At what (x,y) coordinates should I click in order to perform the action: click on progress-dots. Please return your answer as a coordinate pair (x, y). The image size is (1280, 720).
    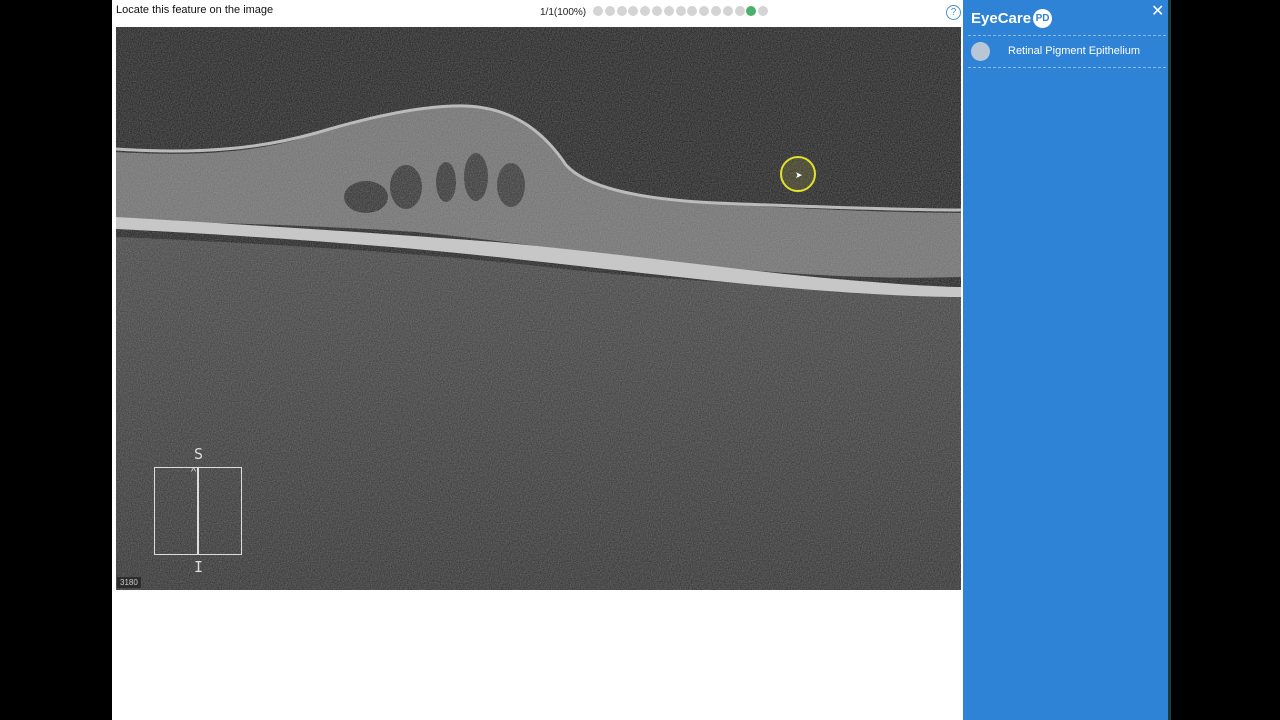
    Looking at the image, I should click on (681, 11).